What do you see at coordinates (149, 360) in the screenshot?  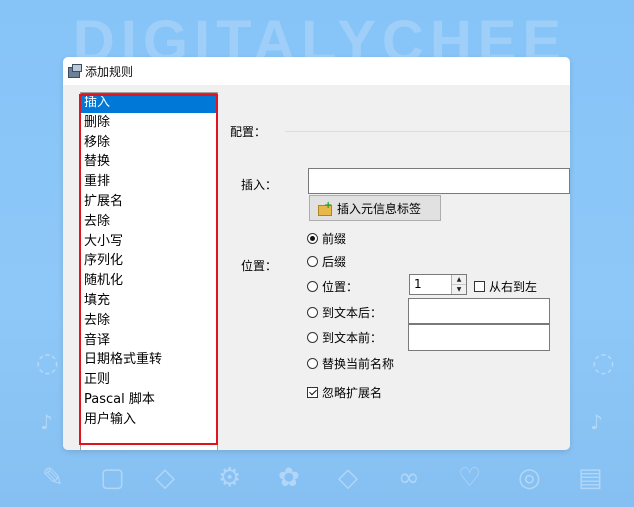 I see `list-item-reformat-date: 日期格式重转` at bounding box center [149, 360].